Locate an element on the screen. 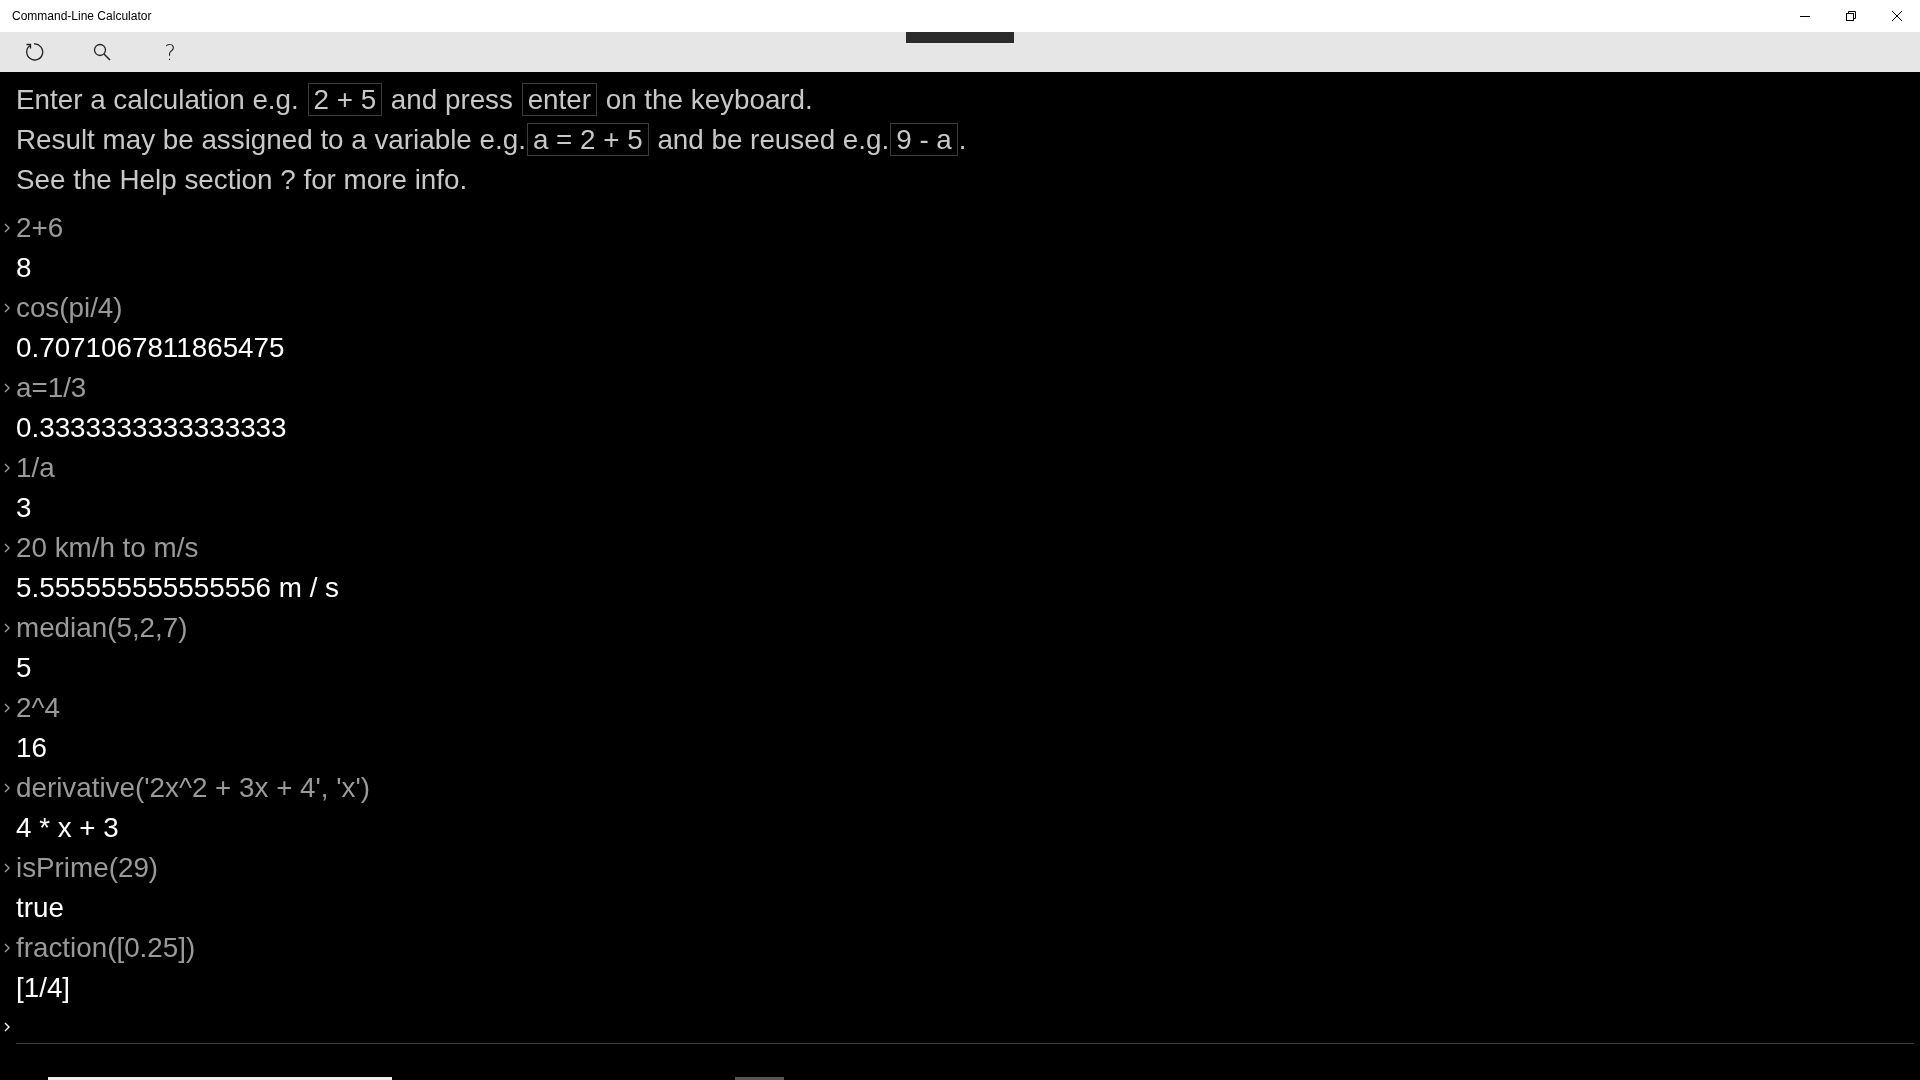  instruction-text: See the Help section ? for more info. is located at coordinates (242, 180).